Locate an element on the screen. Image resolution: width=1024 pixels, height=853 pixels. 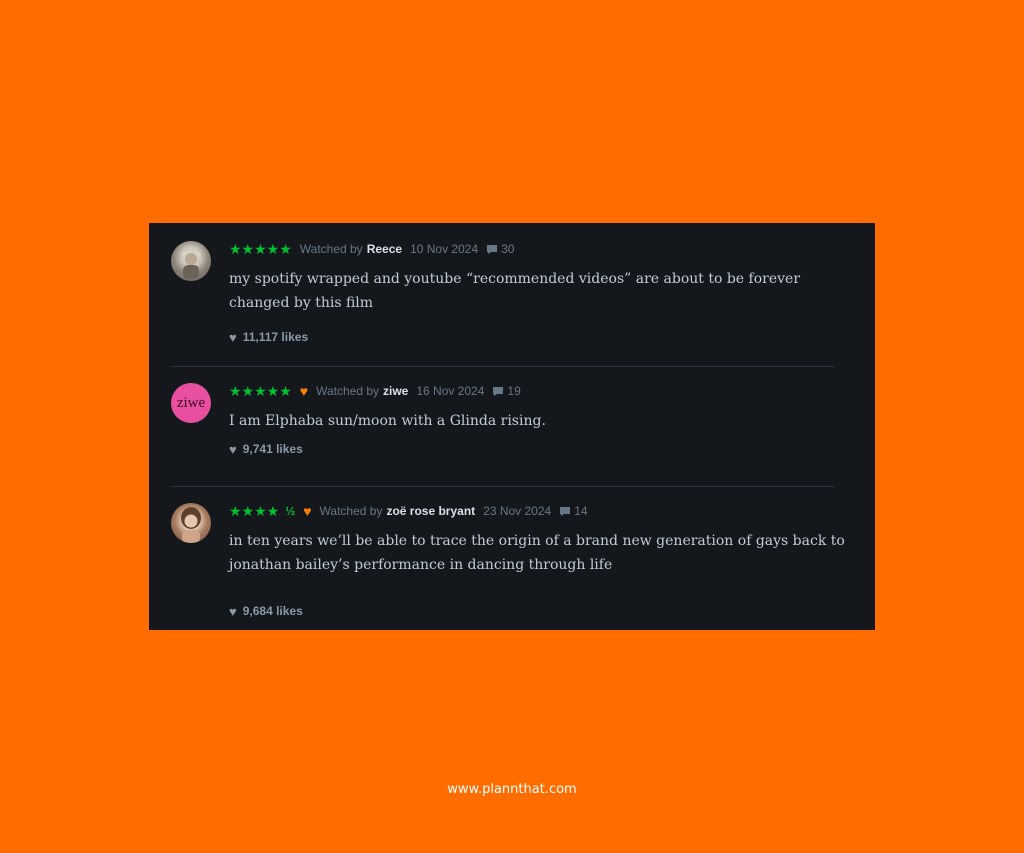
half-star: ½ is located at coordinates (290, 511).